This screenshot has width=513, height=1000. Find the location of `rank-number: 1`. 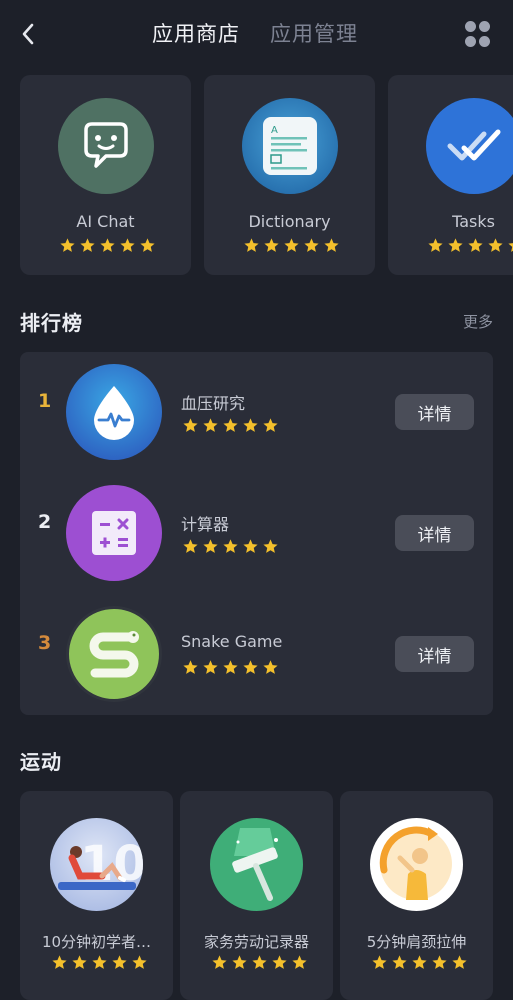

rank-number: 1 is located at coordinates (45, 401).